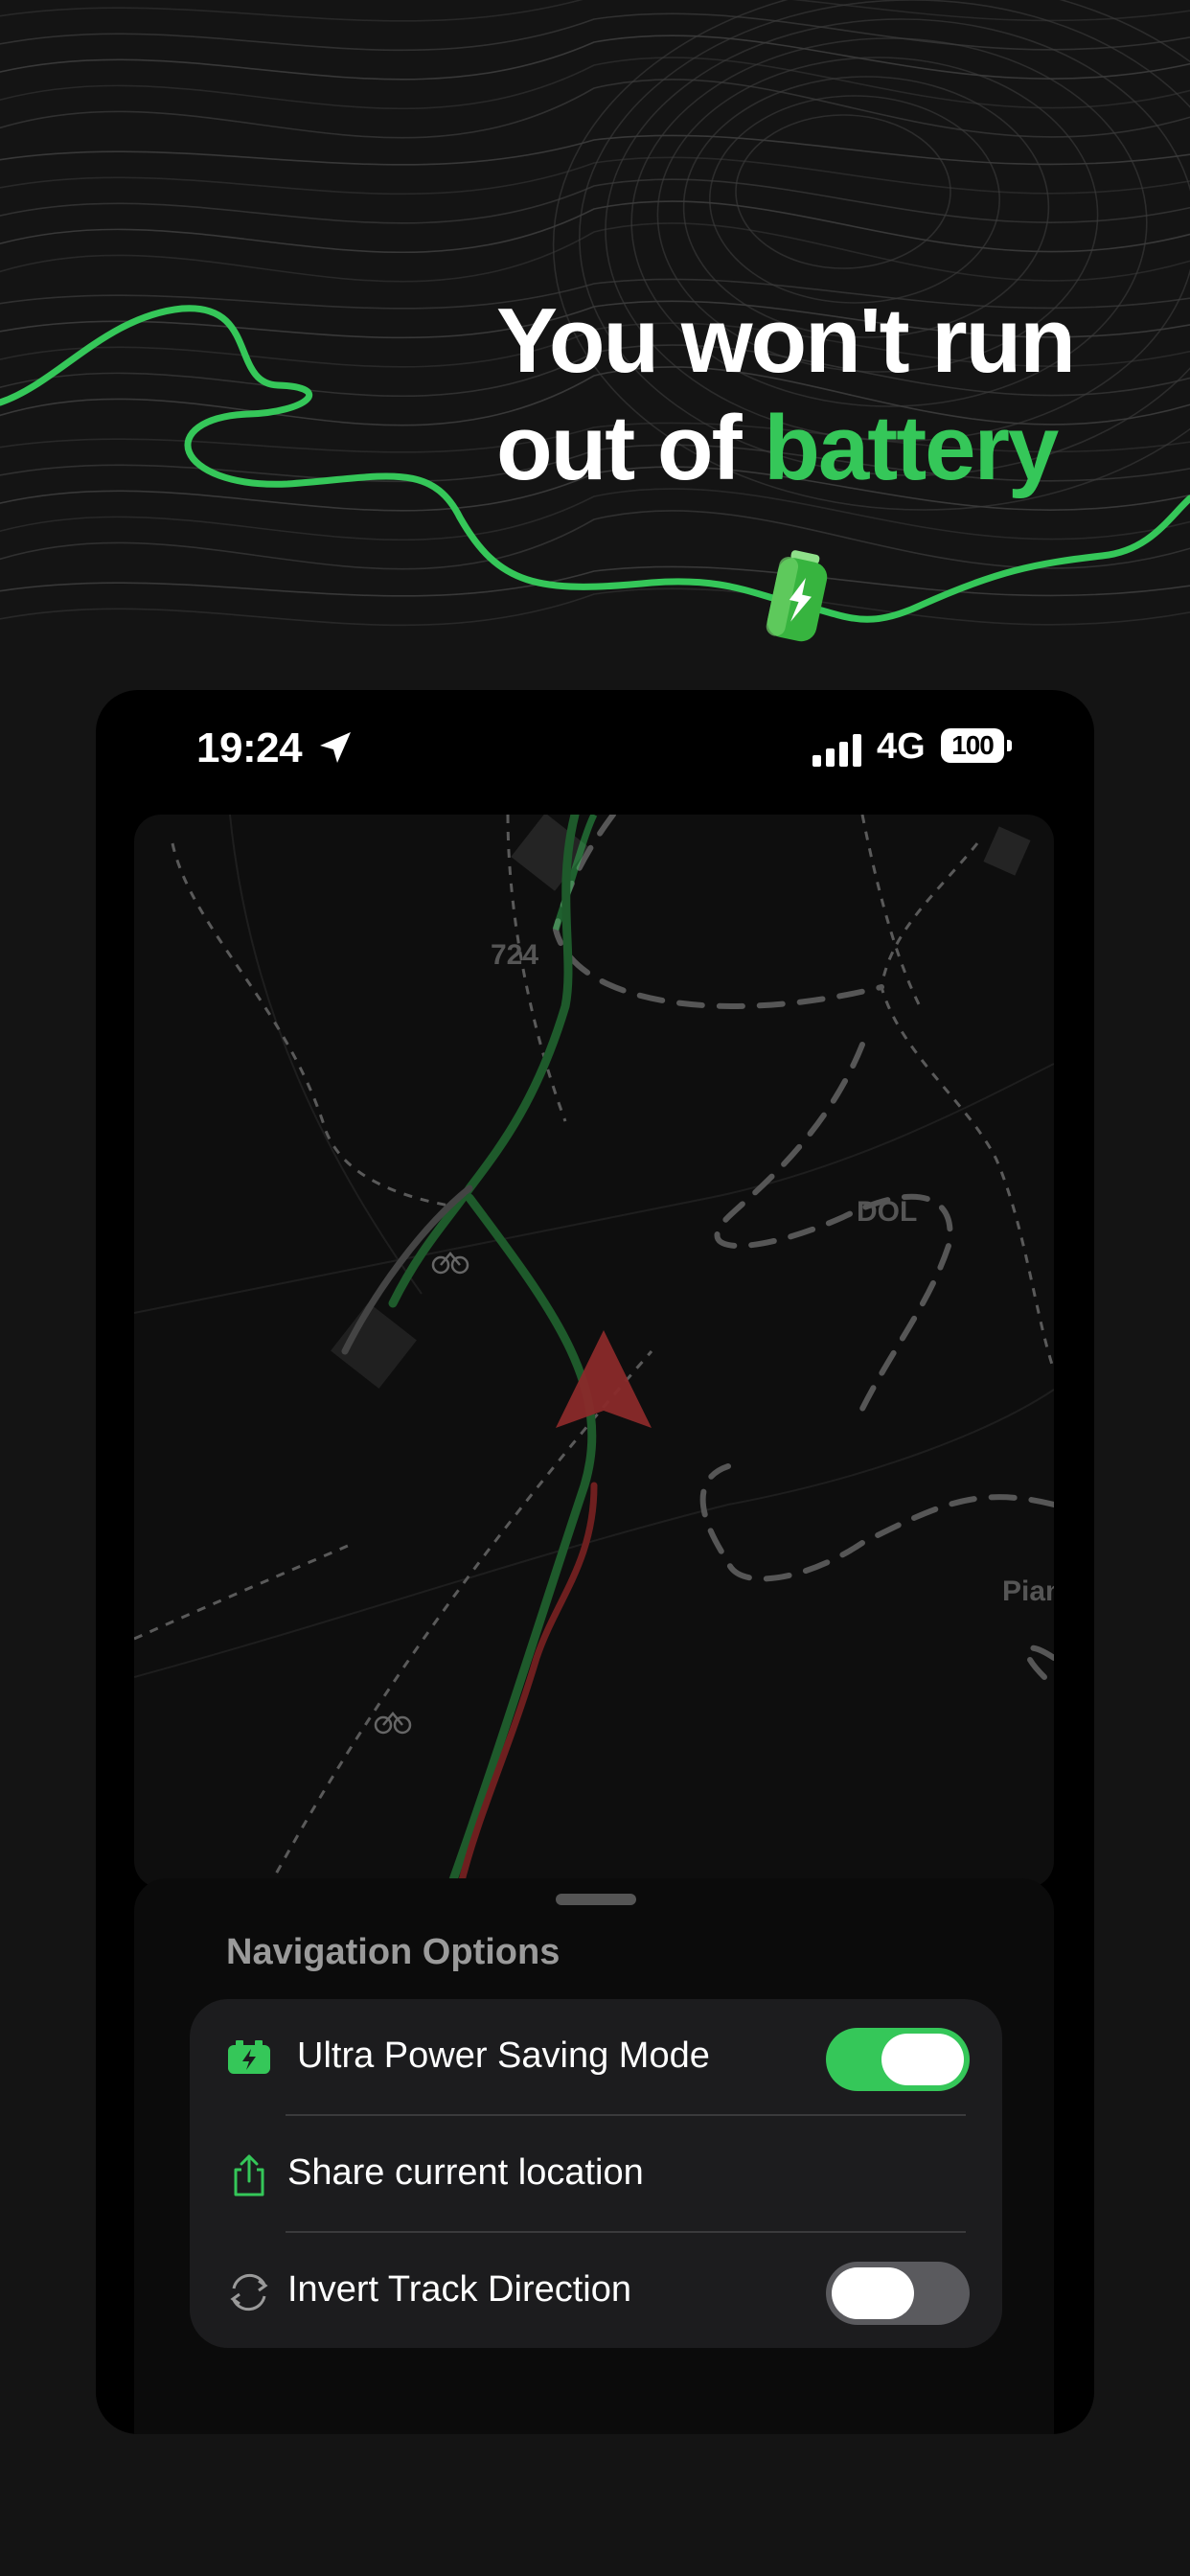 This screenshot has width=1190, height=2576. What do you see at coordinates (1028, 1591) in the screenshot?
I see `map-label-pian: Pian` at bounding box center [1028, 1591].